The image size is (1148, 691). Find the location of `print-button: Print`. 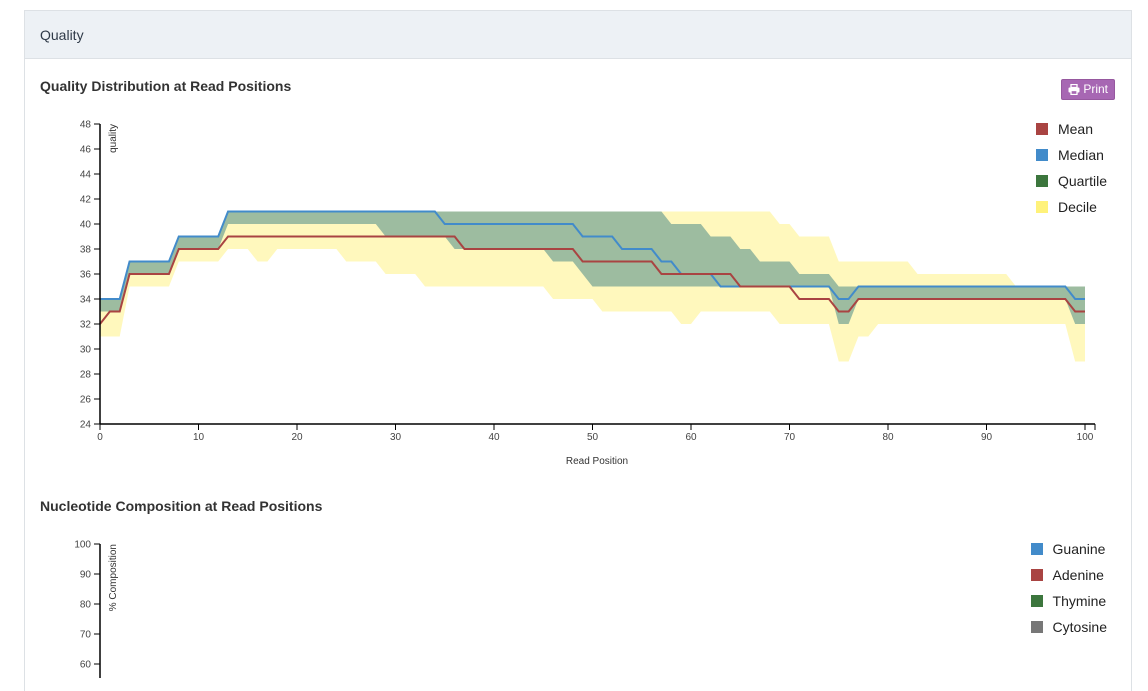

print-button: Print is located at coordinates (1088, 89).